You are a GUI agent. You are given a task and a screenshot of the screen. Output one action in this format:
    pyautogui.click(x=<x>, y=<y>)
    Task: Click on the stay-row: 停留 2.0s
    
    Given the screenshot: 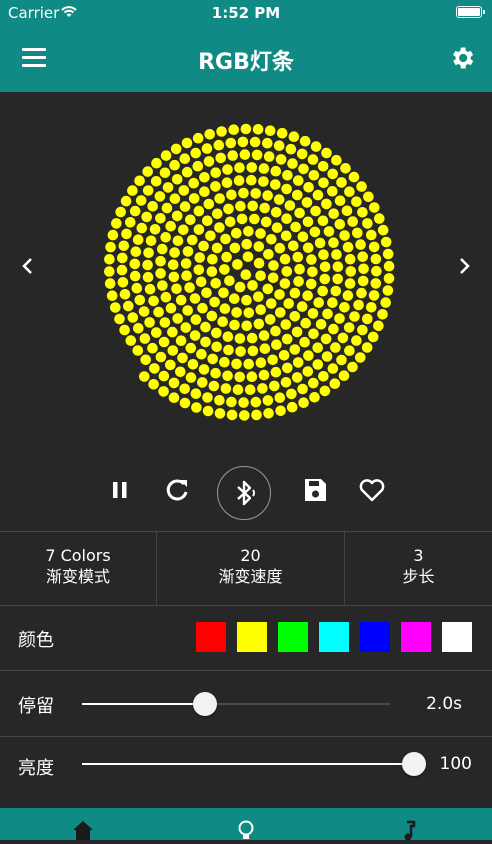 What is the action you would take?
    pyautogui.click(x=246, y=703)
    